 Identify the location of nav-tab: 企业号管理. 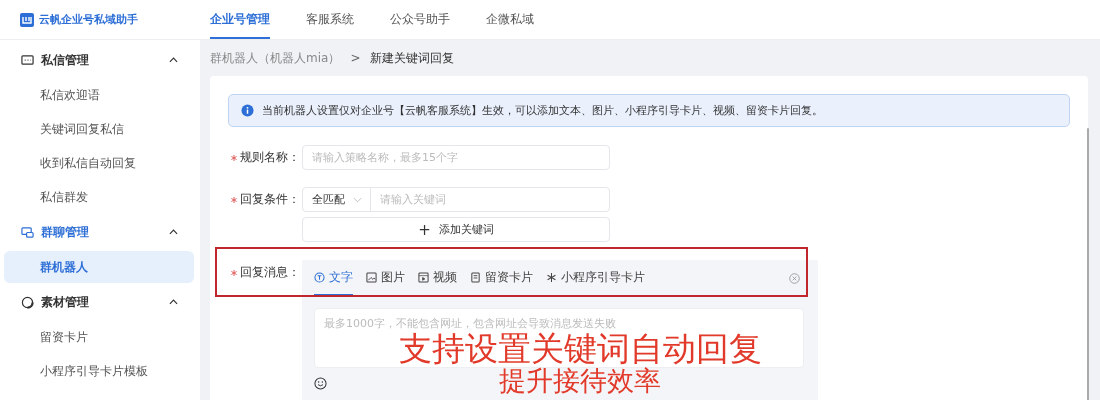
(240, 19).